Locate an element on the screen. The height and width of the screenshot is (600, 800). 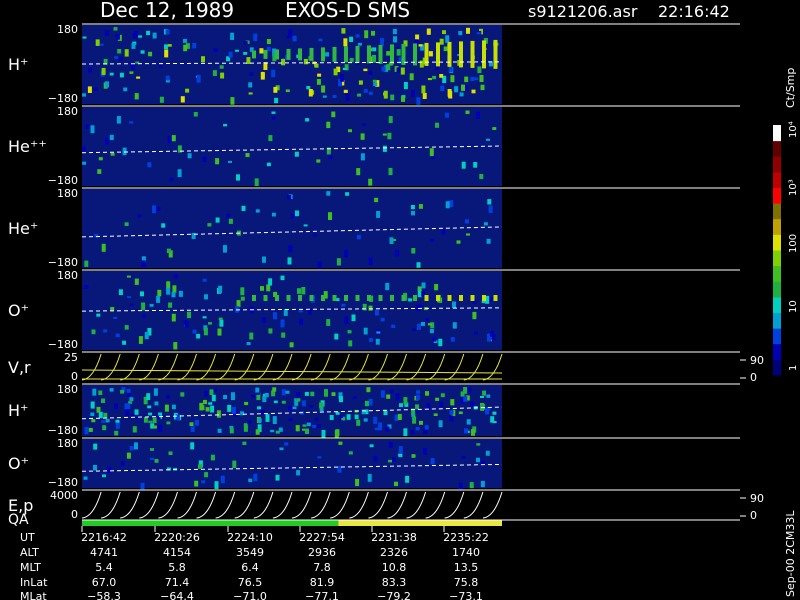
table-cell: 5.8 is located at coordinates (177, 567).